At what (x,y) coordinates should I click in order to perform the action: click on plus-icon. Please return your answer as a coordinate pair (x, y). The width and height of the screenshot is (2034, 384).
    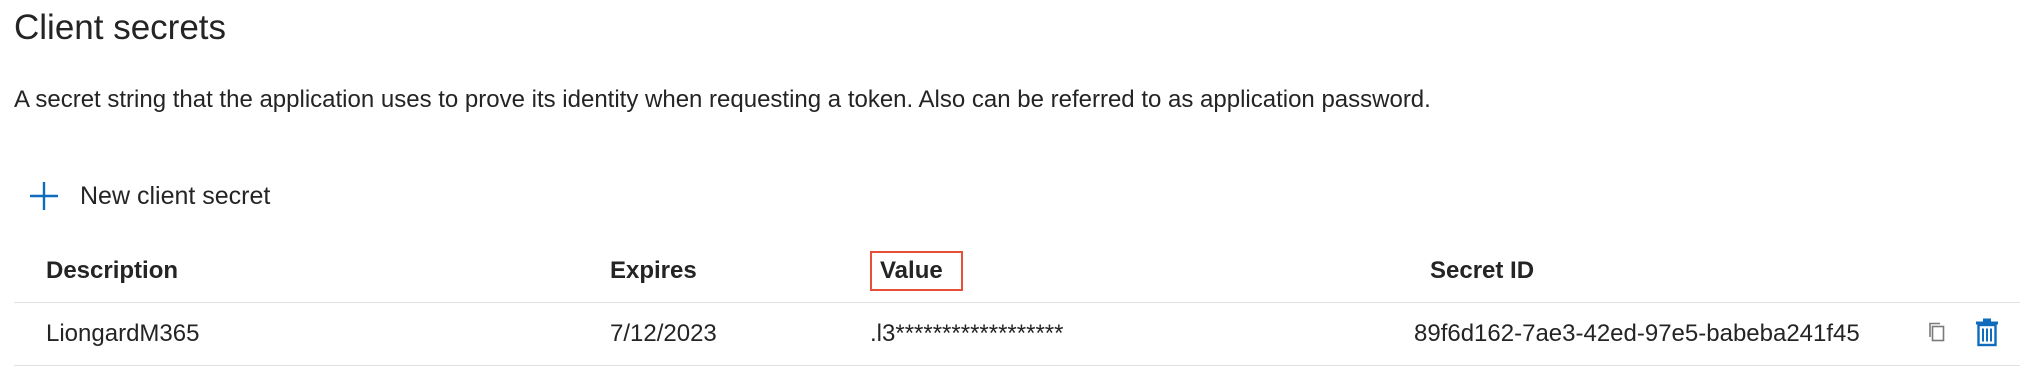
    Looking at the image, I should click on (44, 196).